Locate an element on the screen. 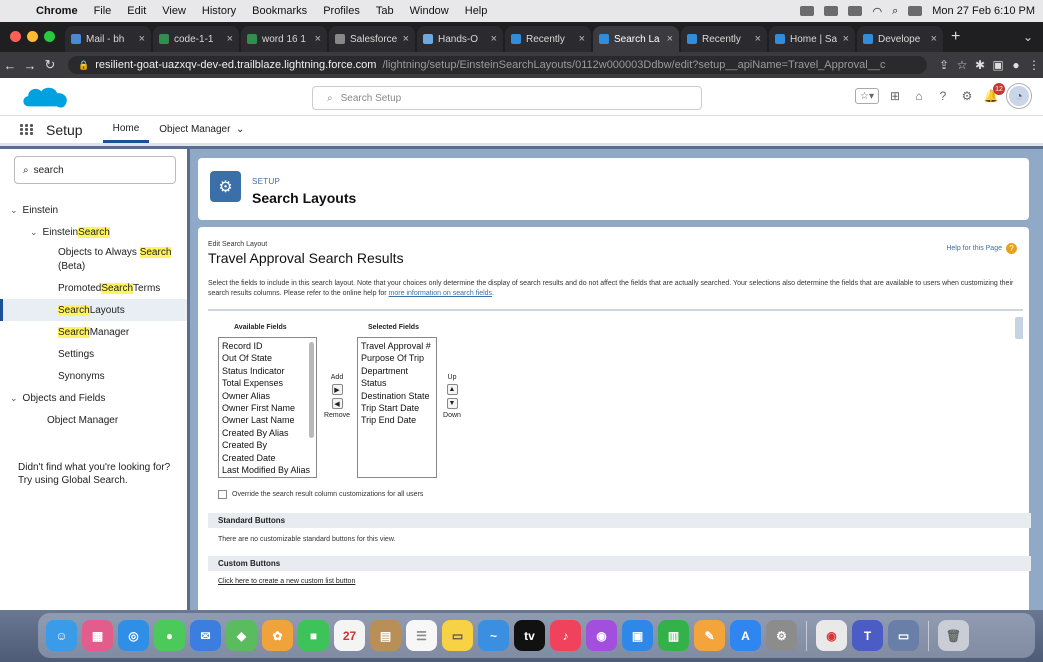  preview-icon: ▭ is located at coordinates (903, 635).